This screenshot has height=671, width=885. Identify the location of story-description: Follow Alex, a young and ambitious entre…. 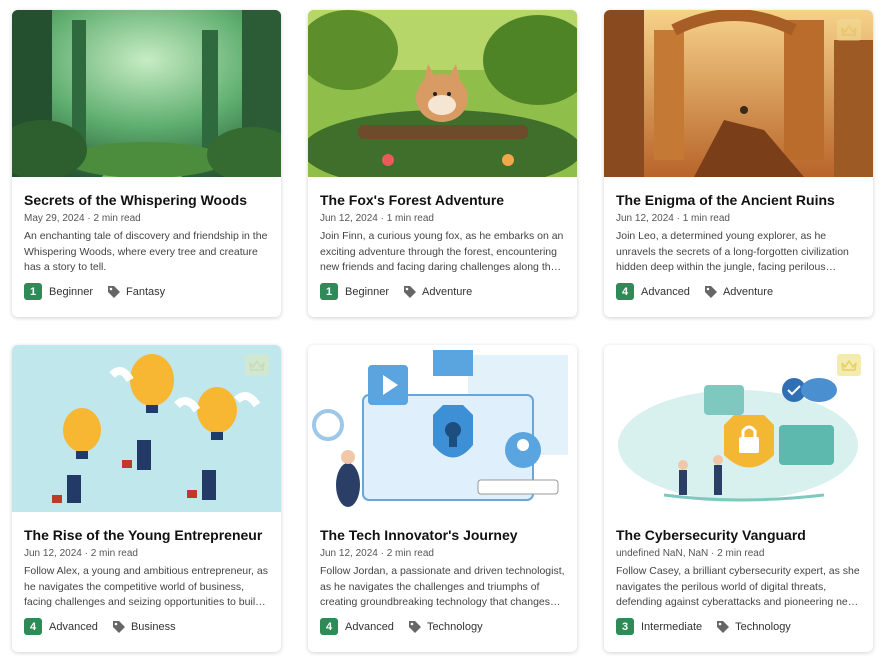
(146, 586).